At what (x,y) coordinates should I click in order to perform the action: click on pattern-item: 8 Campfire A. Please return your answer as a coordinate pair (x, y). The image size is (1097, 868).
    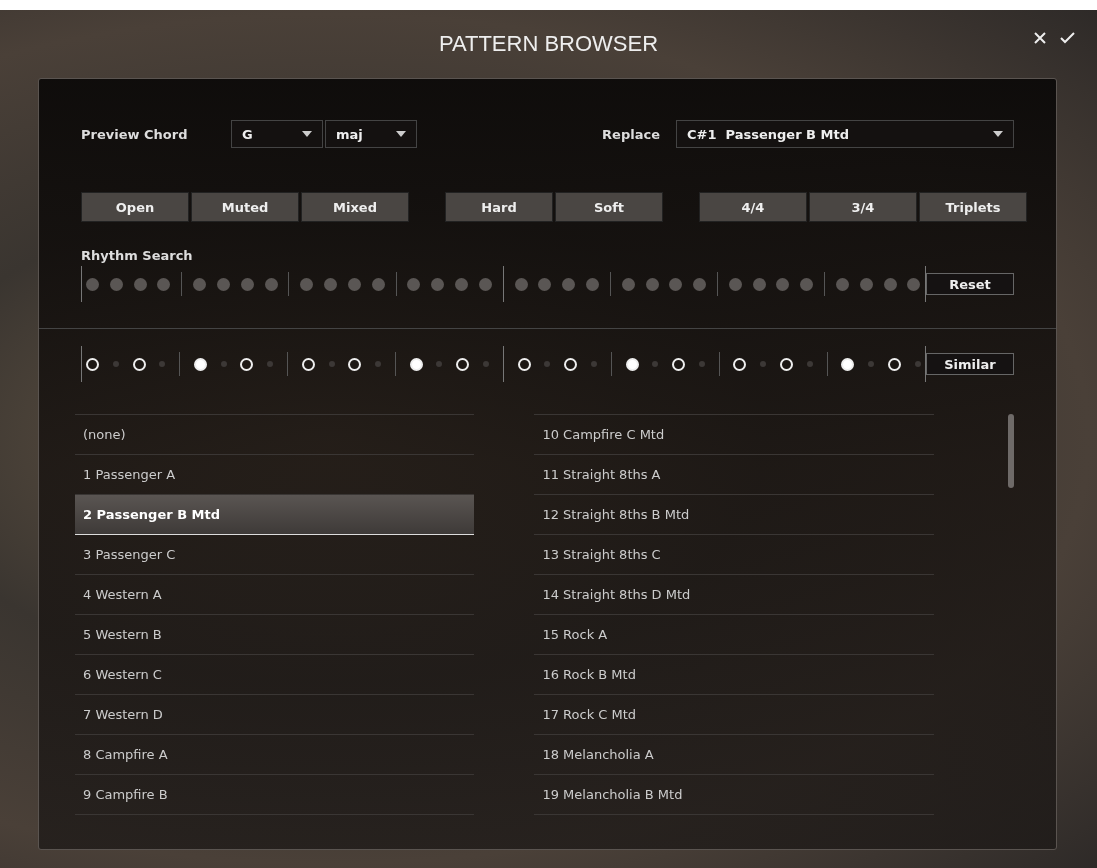
    Looking at the image, I should click on (275, 755).